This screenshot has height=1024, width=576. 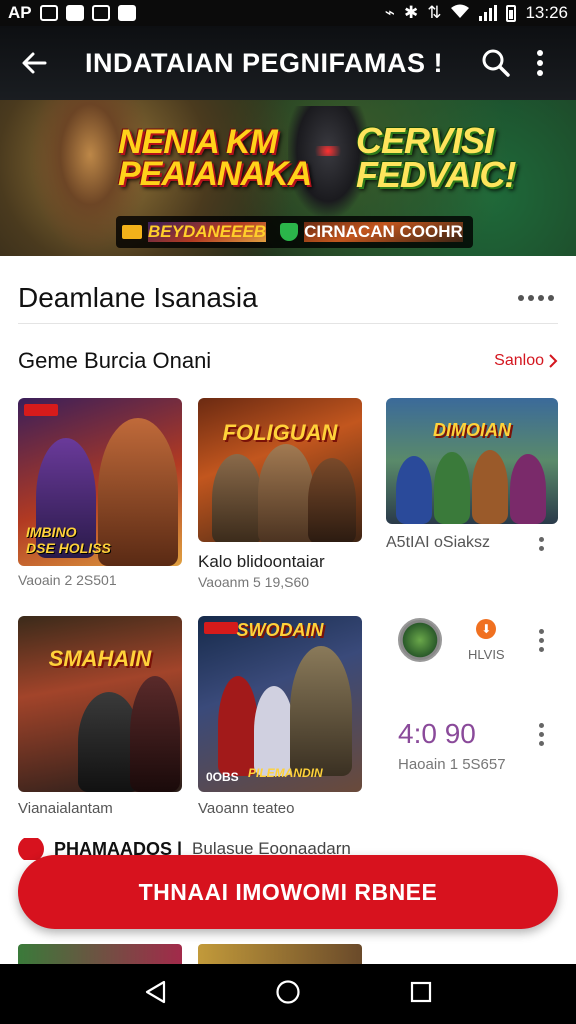 I want to click on search-button, so click(x=496, y=63).